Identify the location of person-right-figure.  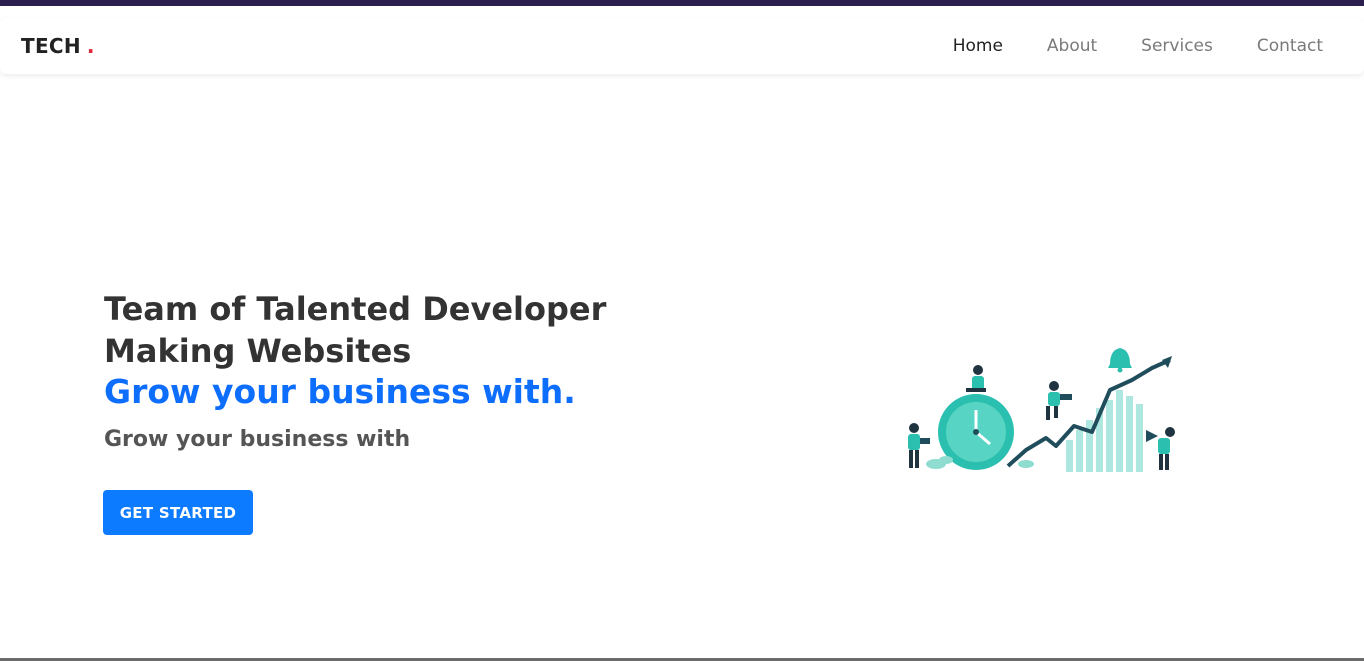
(1160, 448).